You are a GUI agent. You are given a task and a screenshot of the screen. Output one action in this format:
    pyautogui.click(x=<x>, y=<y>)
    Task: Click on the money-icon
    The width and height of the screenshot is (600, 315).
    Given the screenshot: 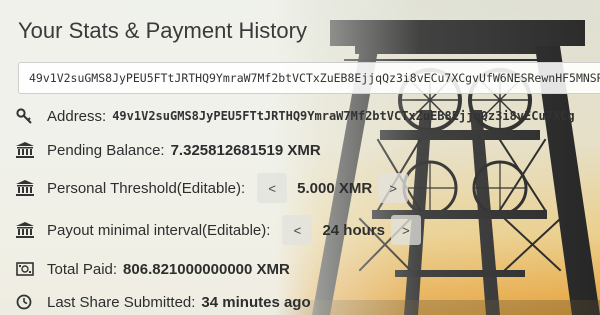 What is the action you would take?
    pyautogui.click(x=27, y=269)
    